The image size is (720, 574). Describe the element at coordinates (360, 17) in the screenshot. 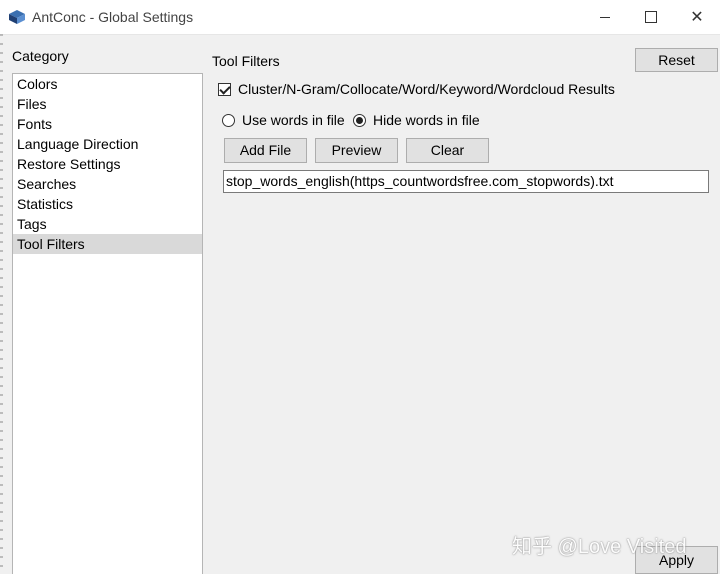

I see `title-bar: AntConc - Global Settings ✕` at that location.